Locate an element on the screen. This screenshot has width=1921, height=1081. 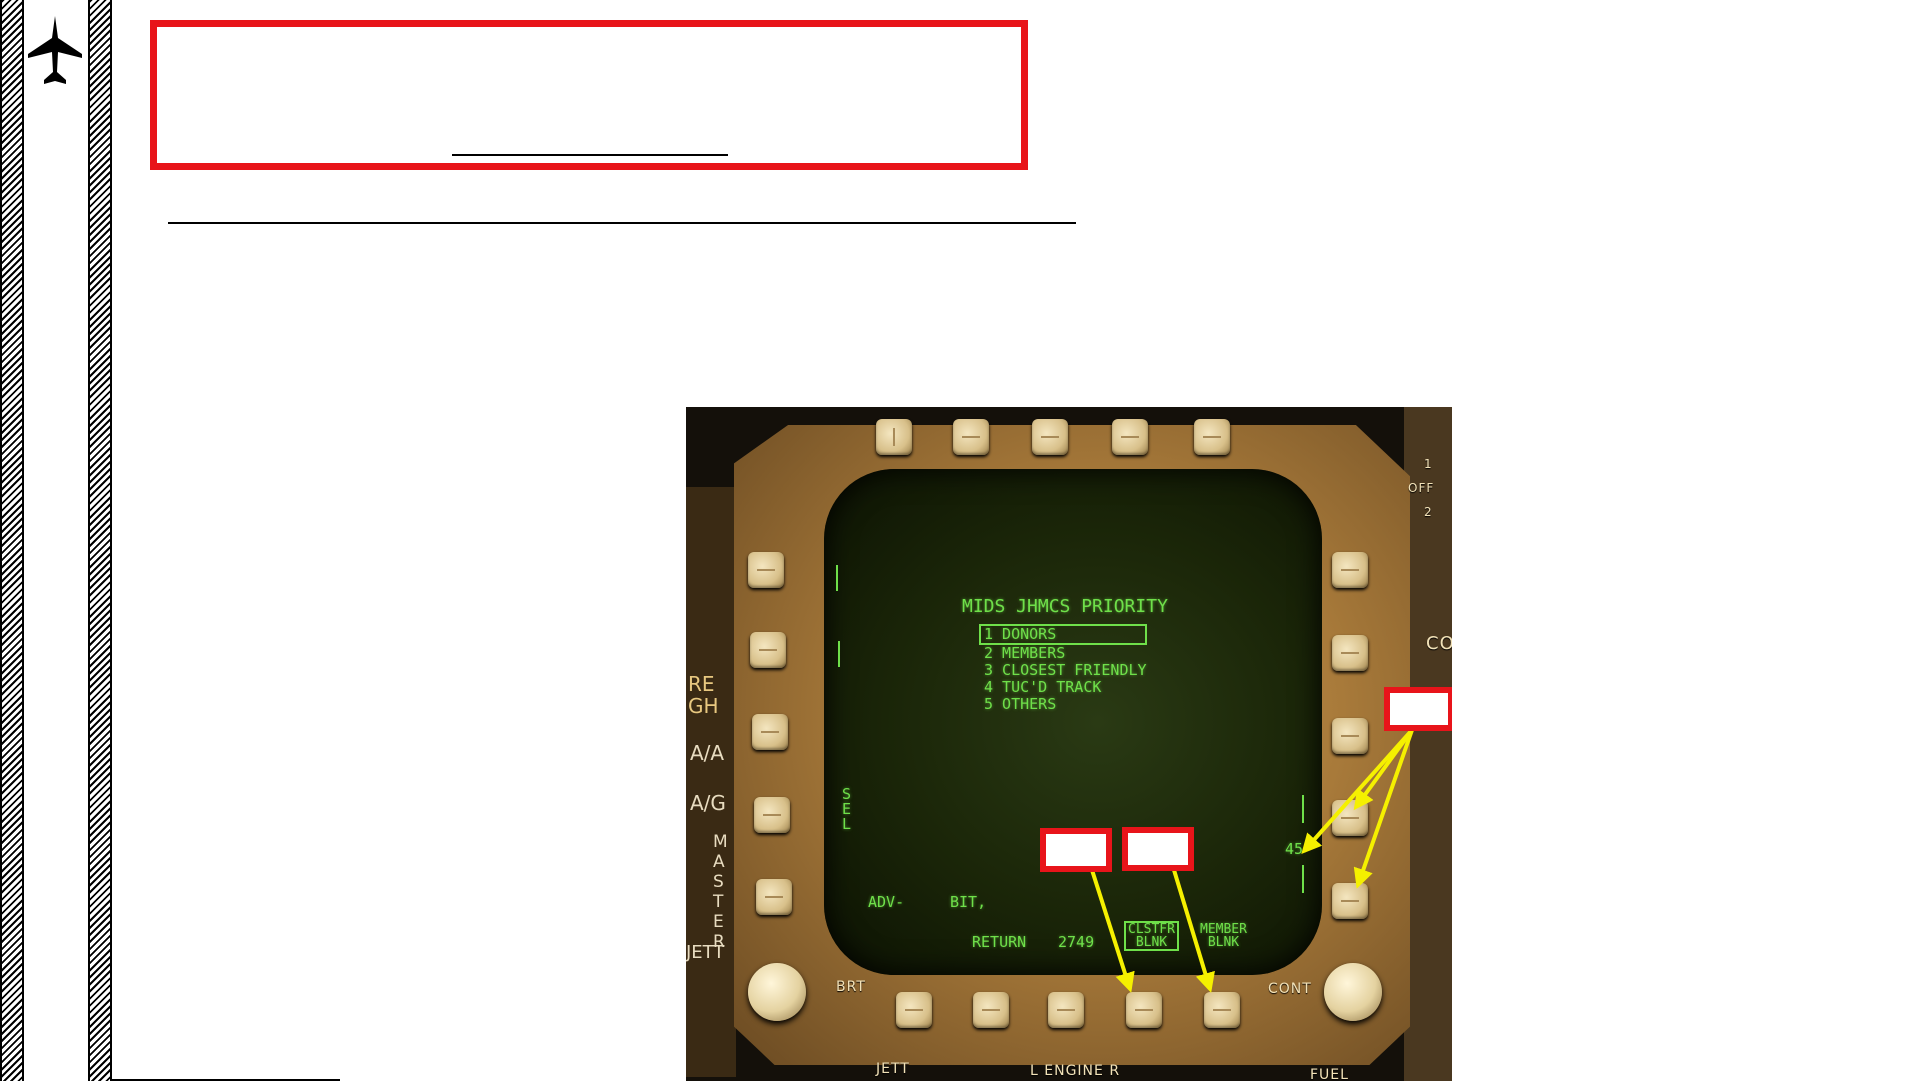
left-label-gh: GH is located at coordinates (703, 706).